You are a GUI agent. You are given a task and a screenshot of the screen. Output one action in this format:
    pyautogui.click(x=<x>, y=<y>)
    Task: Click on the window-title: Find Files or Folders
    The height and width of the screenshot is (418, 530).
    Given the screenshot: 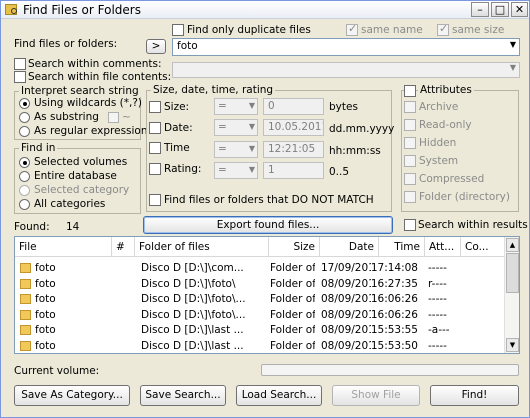 What is the action you would take?
    pyautogui.click(x=82, y=10)
    